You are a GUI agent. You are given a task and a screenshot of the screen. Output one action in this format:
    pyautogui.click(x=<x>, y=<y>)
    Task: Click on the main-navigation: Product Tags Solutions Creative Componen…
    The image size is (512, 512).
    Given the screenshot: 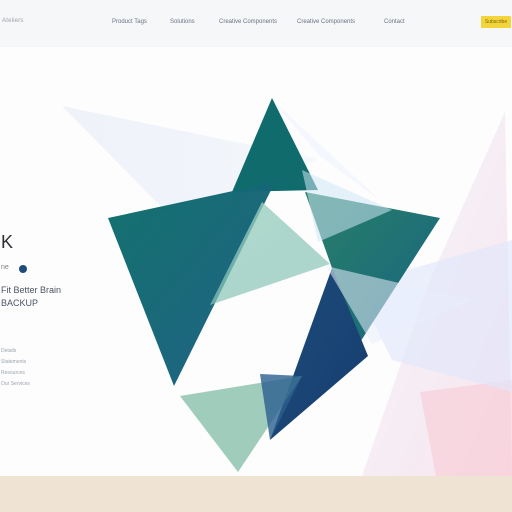 What is the action you would take?
    pyautogui.click(x=256, y=23)
    